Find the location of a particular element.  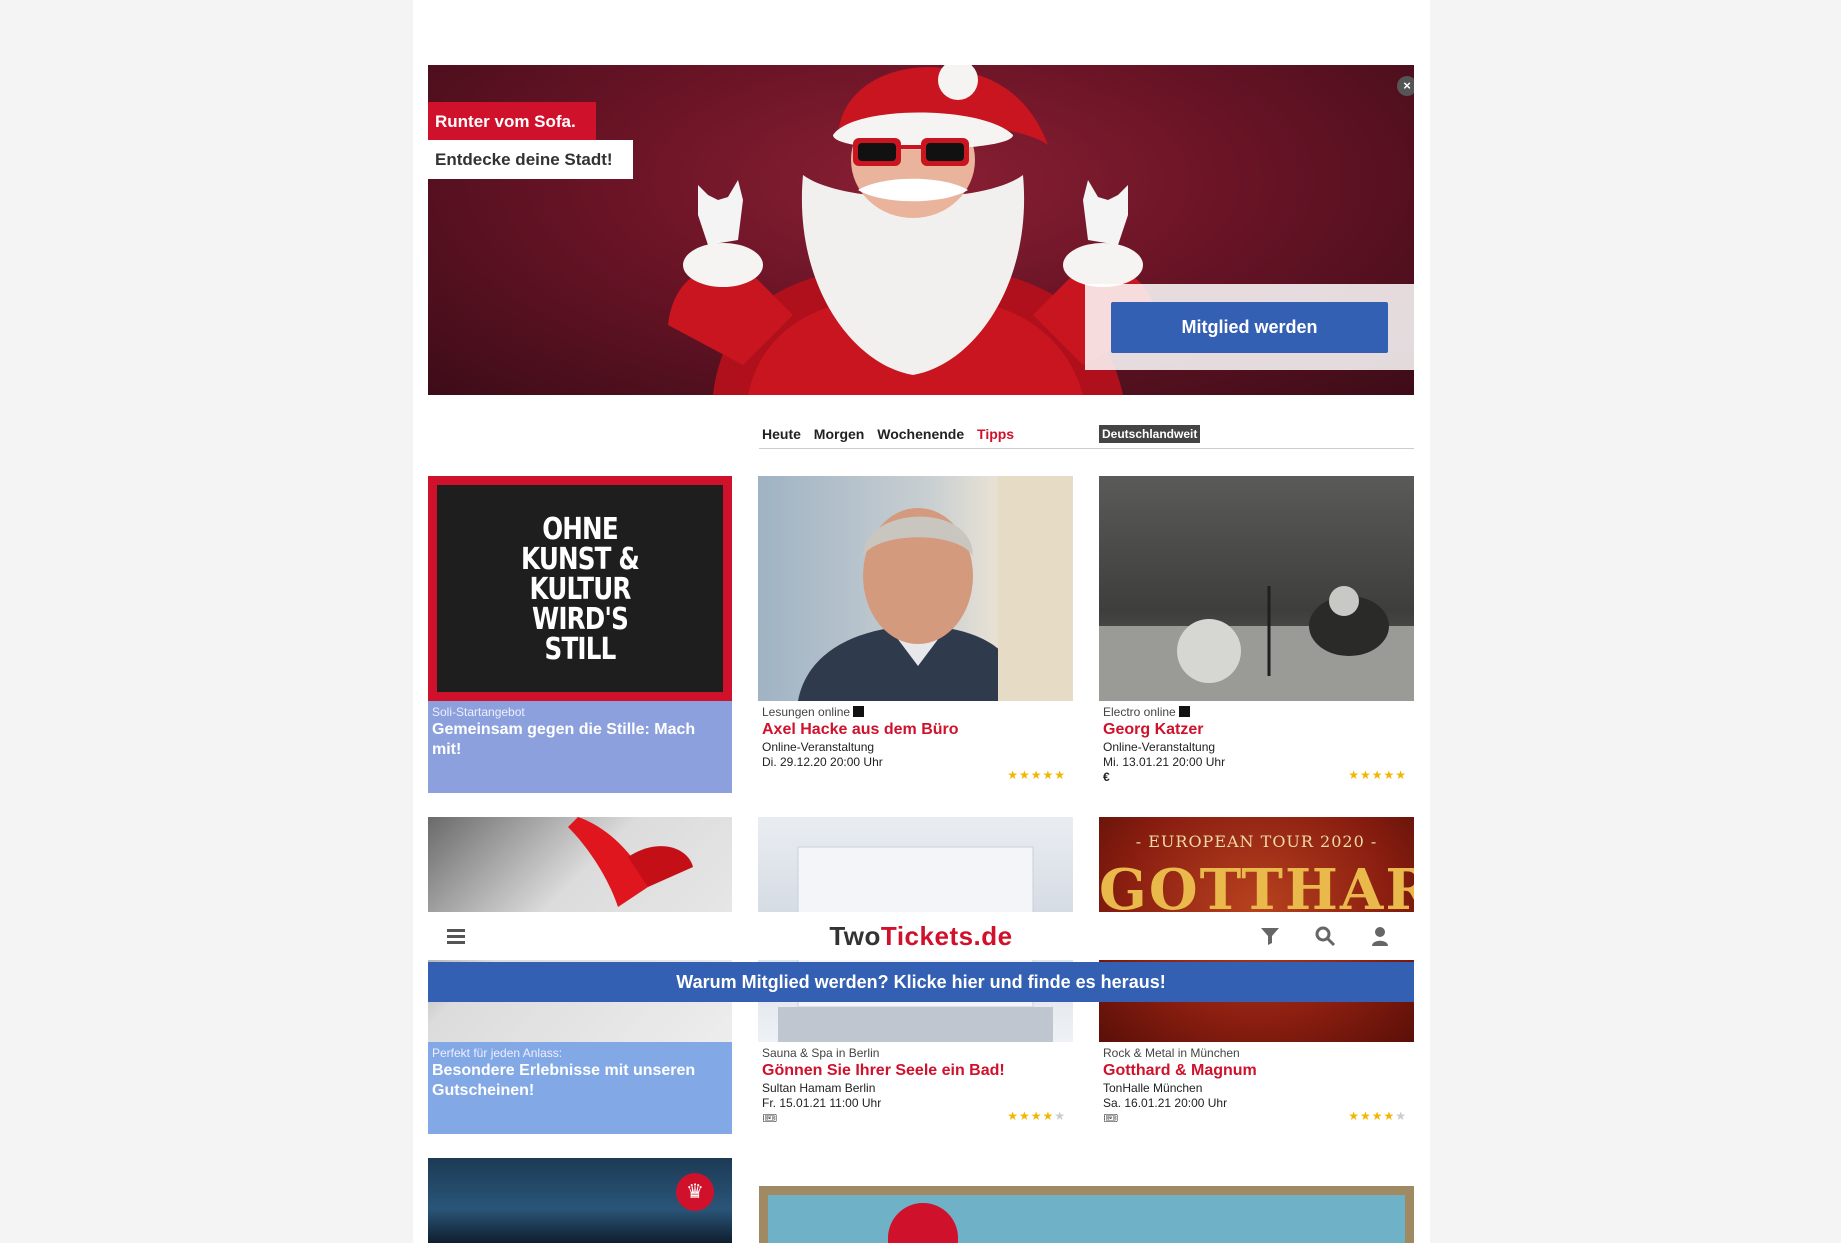

crown-icon: ♛ is located at coordinates (695, 1192).